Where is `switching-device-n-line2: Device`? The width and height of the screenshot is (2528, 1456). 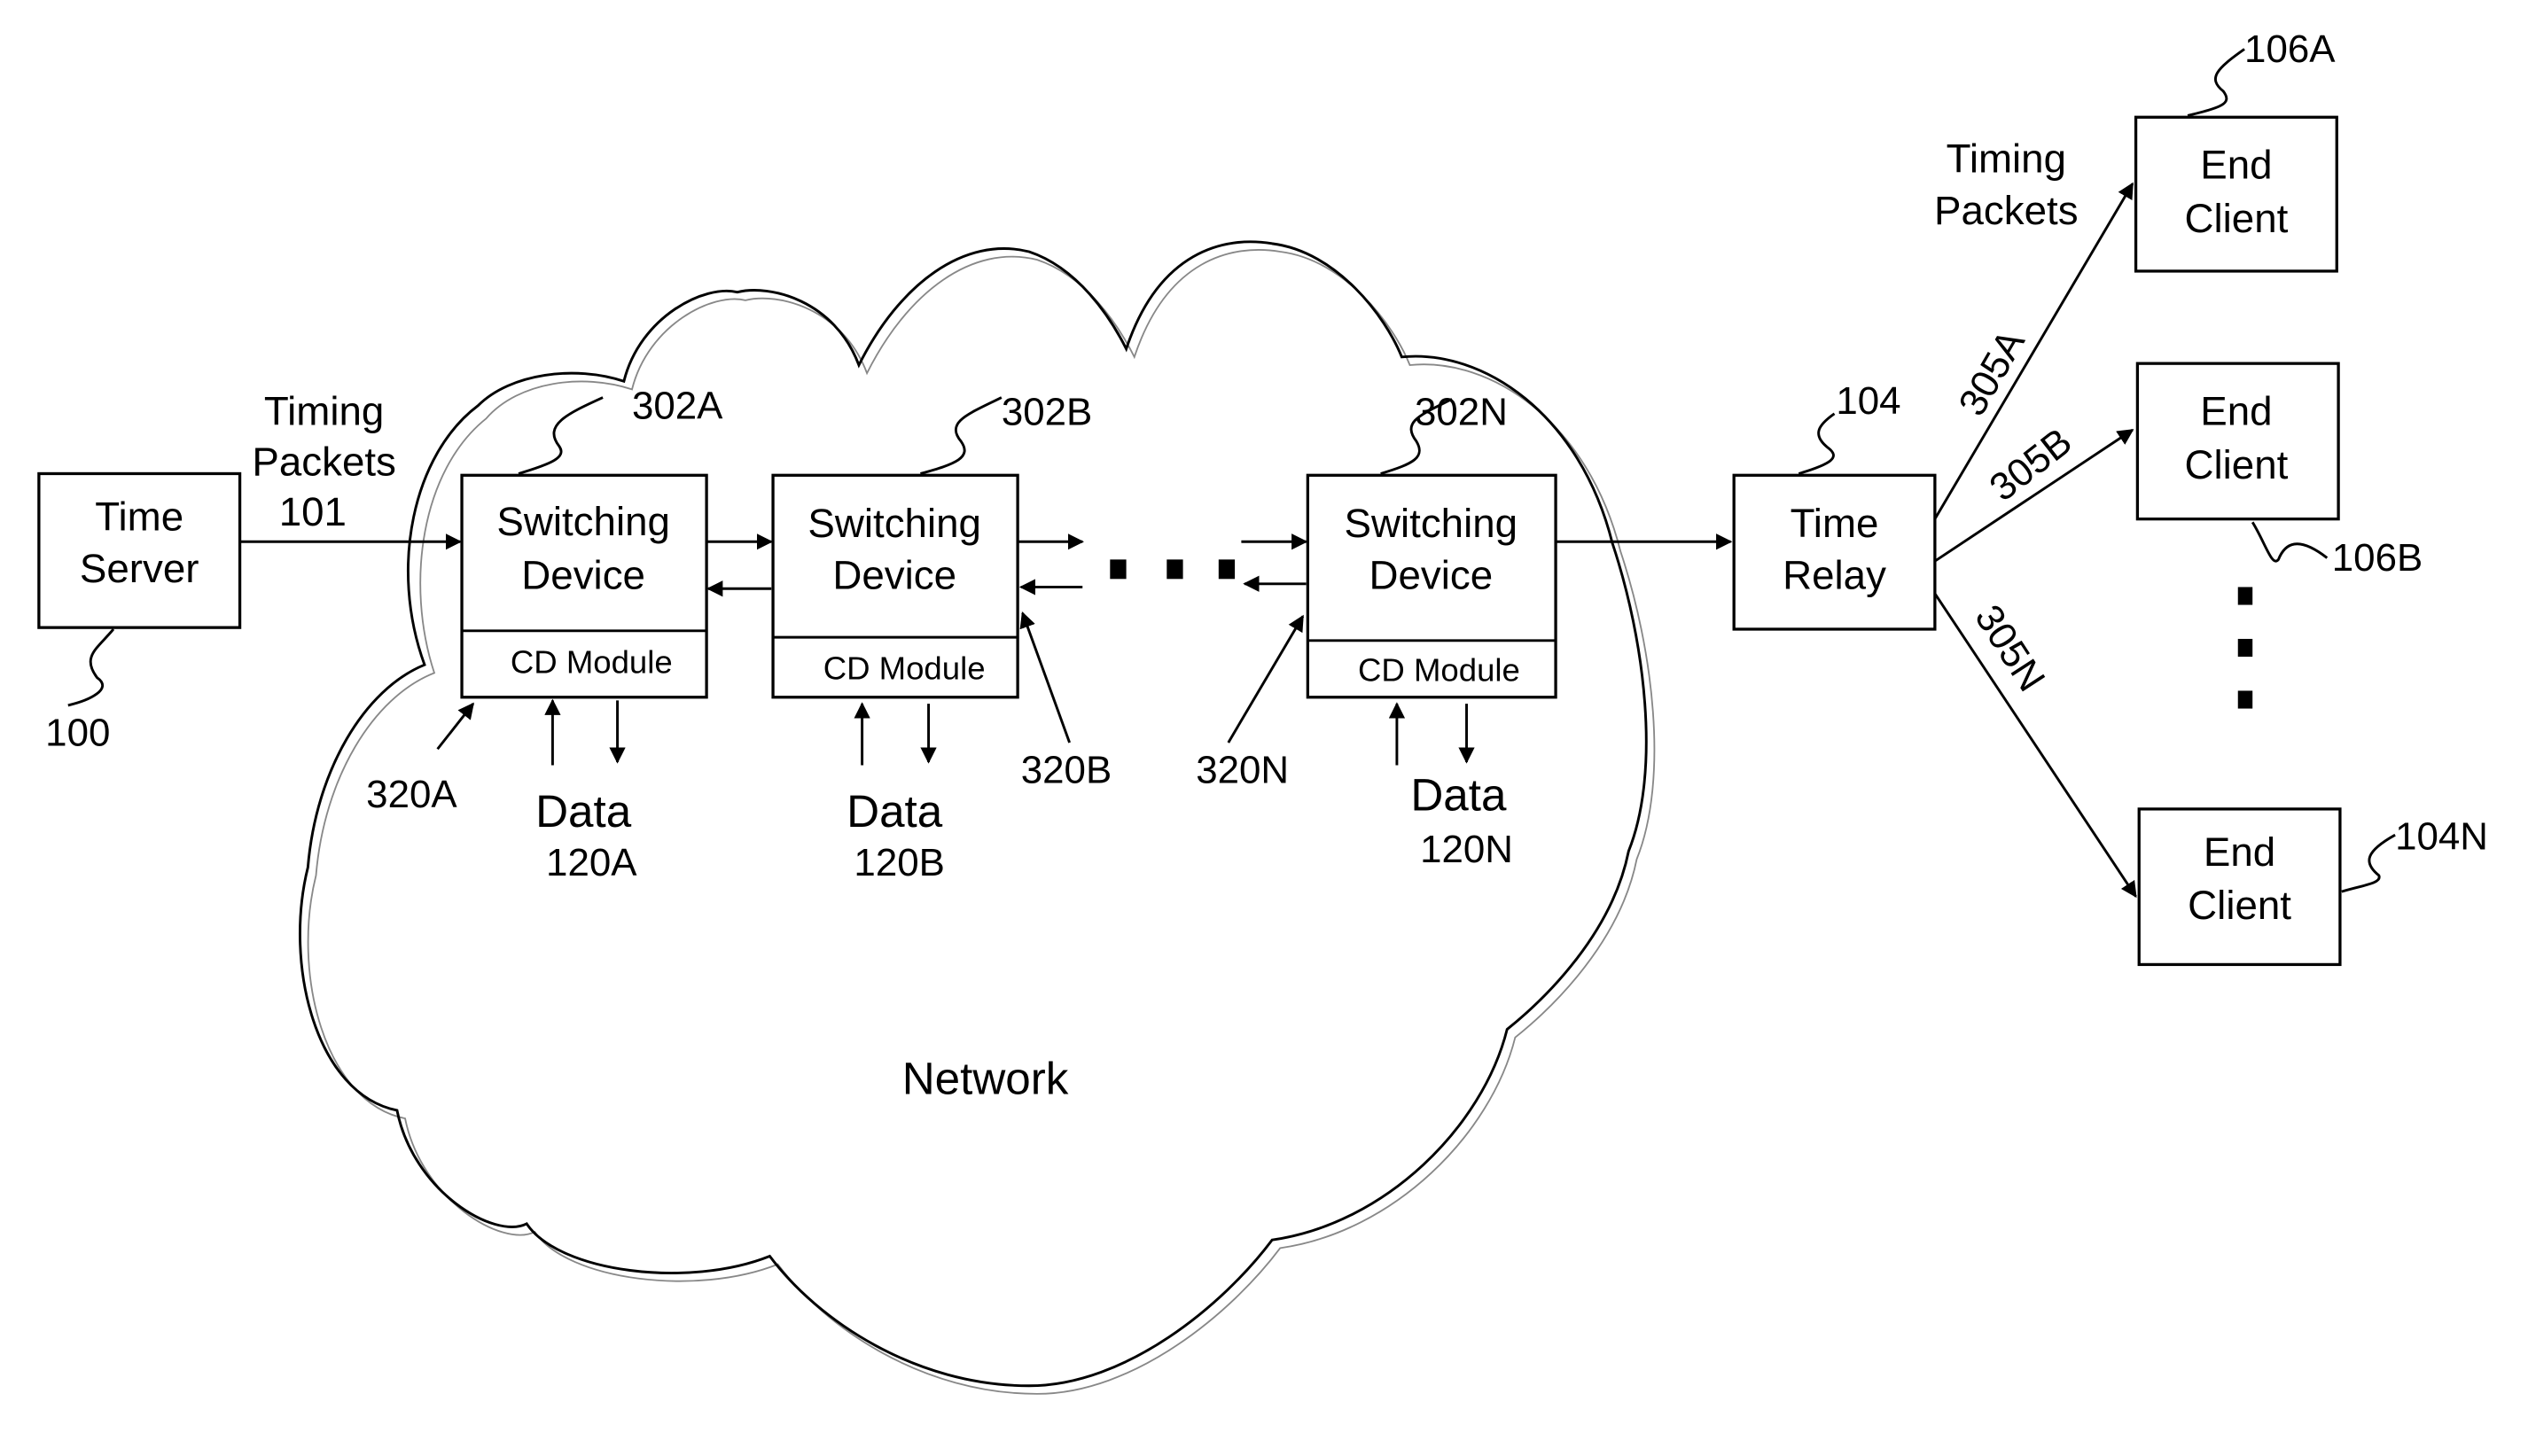
switching-device-n-line2: Device is located at coordinates (1431, 574).